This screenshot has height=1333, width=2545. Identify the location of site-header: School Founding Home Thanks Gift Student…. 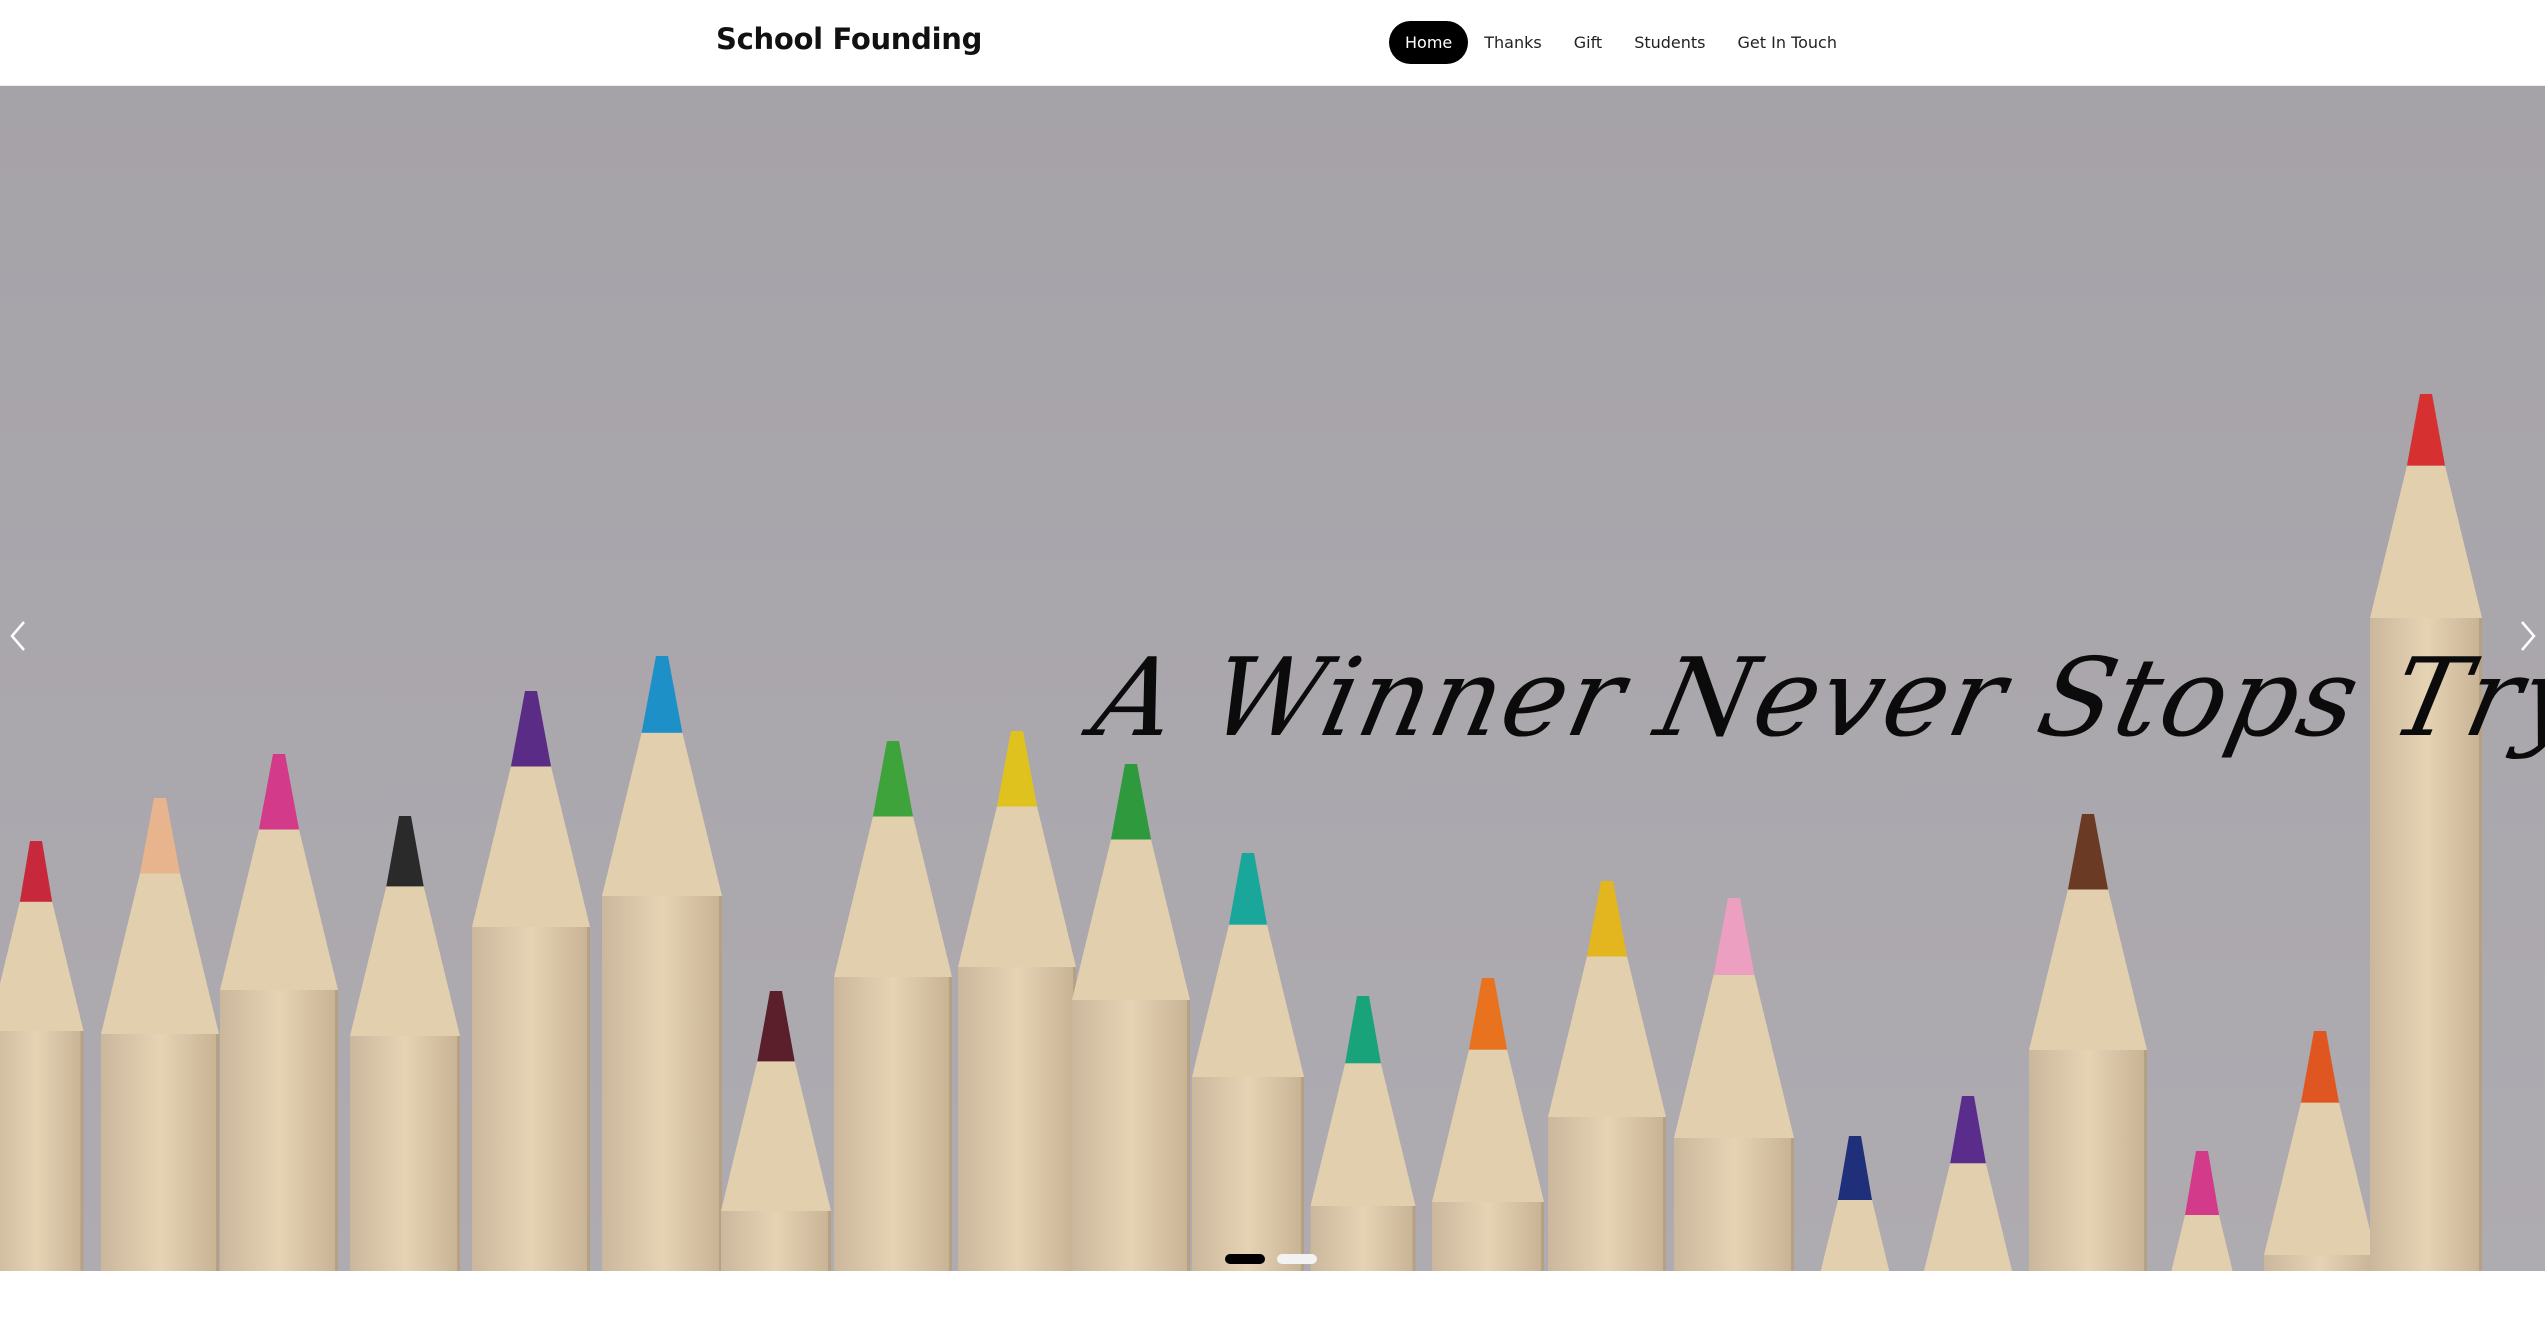
(1272, 43).